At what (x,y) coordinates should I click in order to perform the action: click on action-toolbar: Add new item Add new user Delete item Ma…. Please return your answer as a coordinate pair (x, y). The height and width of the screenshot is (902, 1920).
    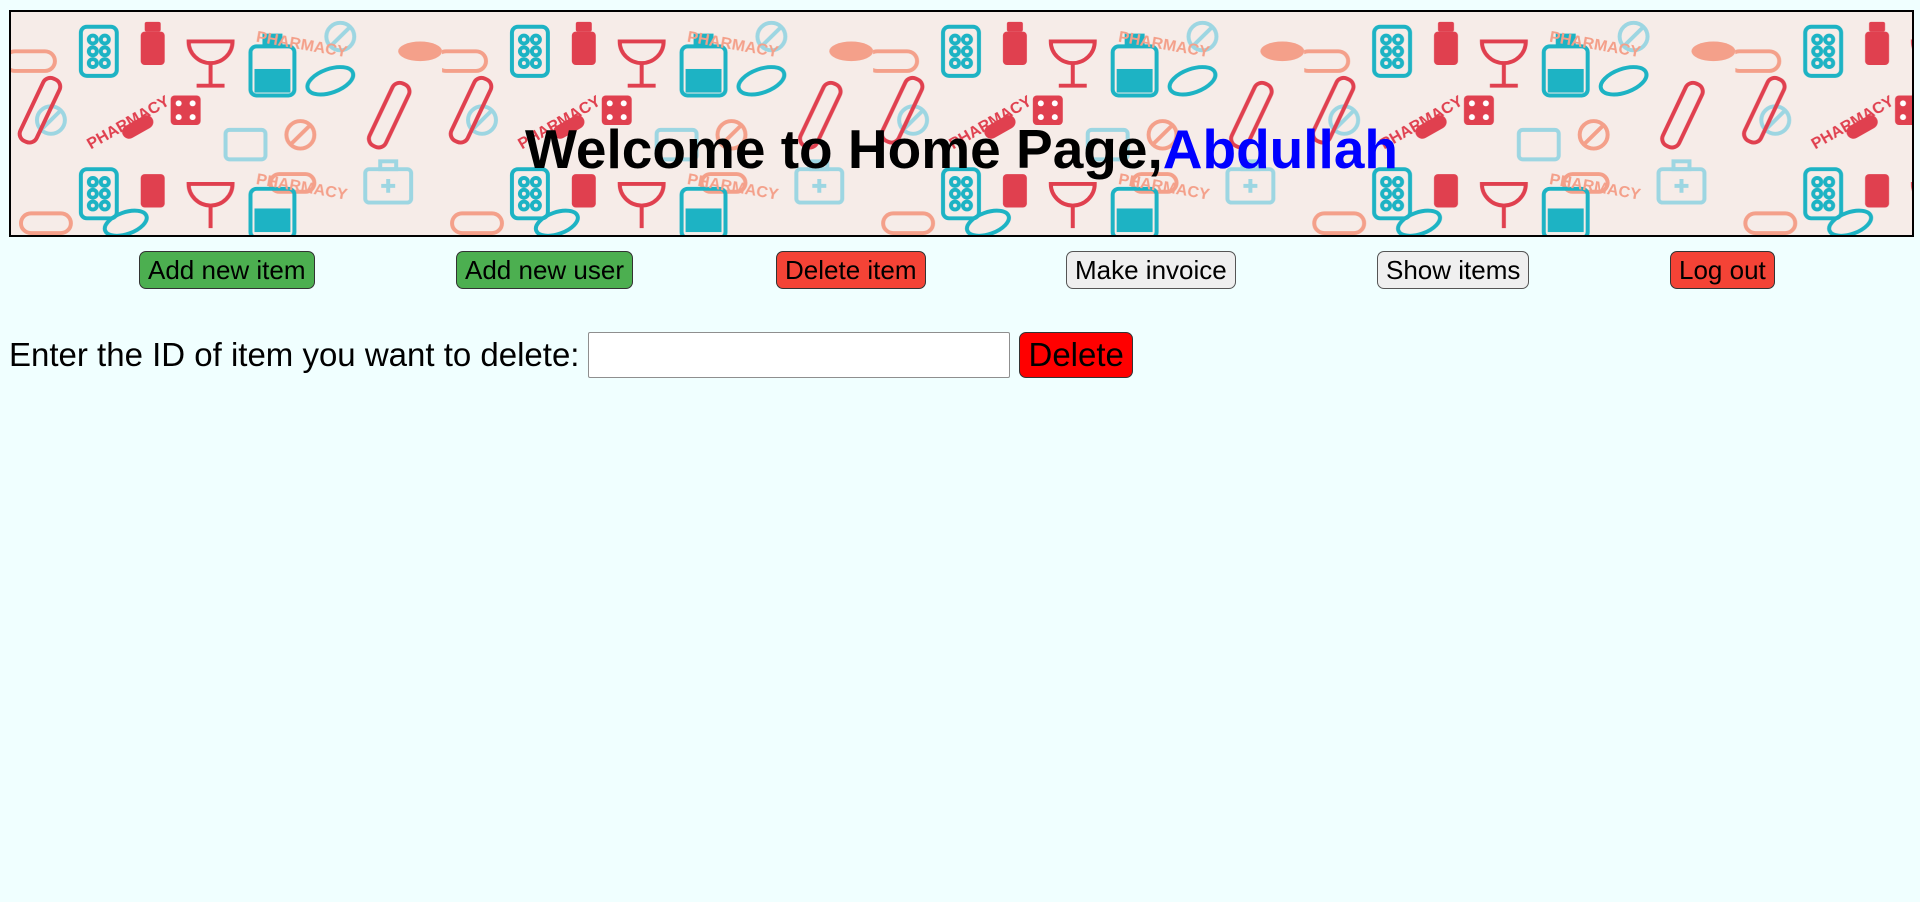
    Looking at the image, I should click on (960, 271).